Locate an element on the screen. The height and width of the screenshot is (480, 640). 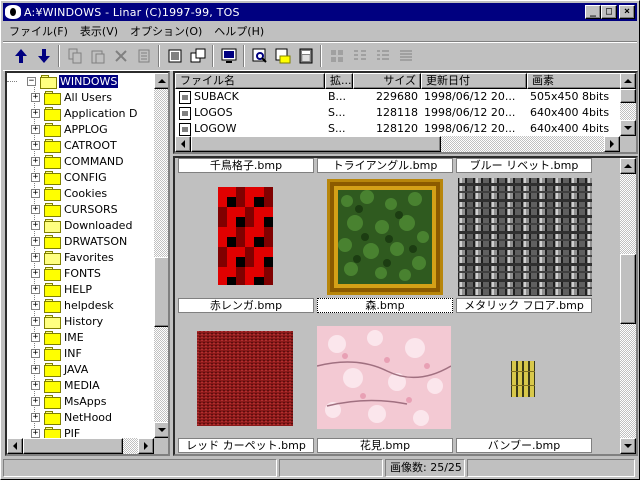
find-button is located at coordinates (259, 56).